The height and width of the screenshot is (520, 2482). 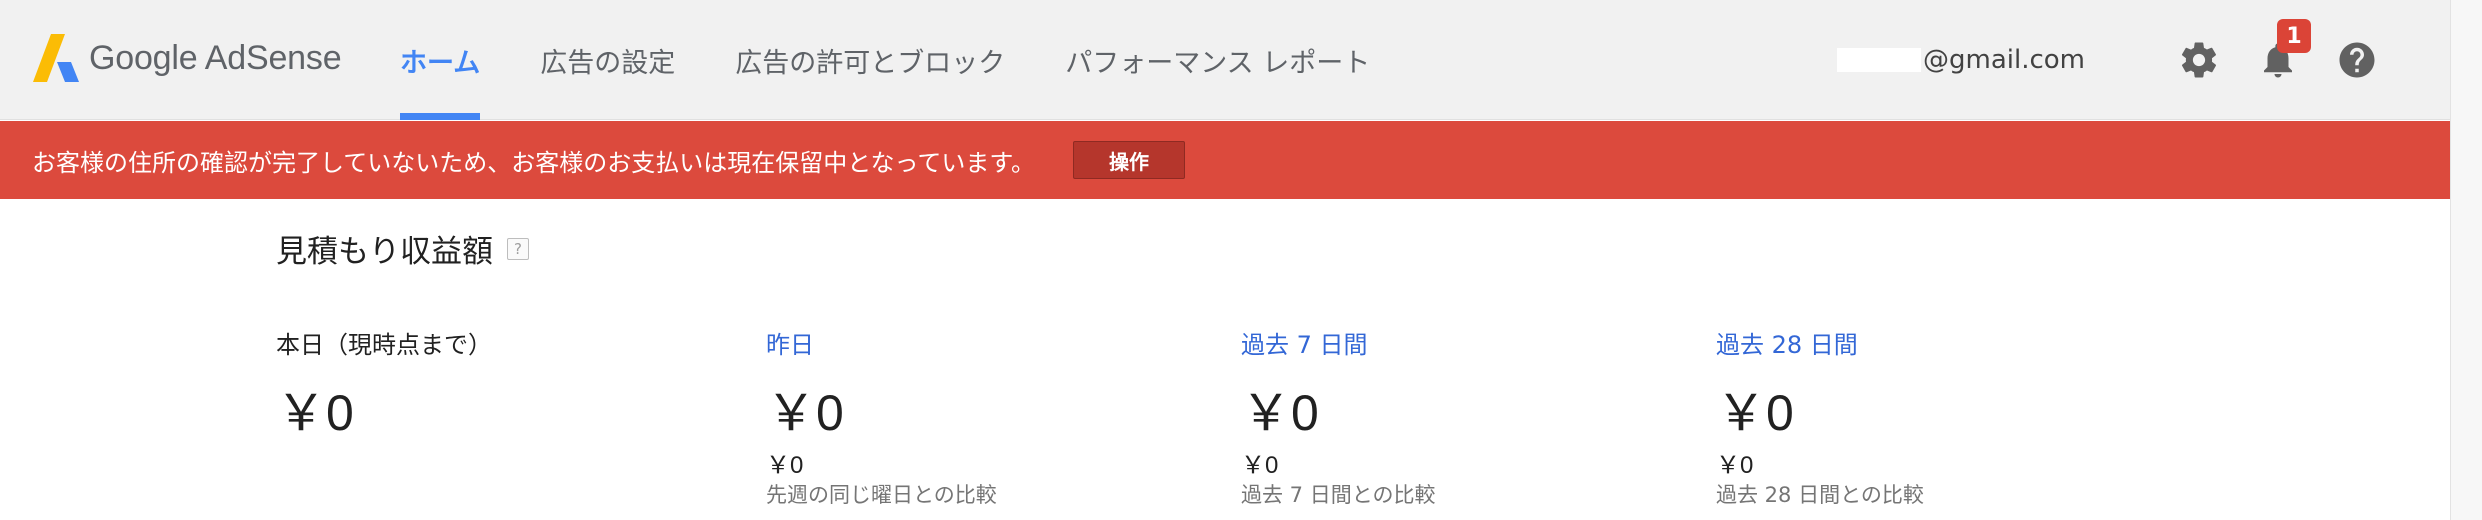 What do you see at coordinates (881, 495) in the screenshot?
I see `metric-yesterday-compare-note: 先週の同じ曜日との比較` at bounding box center [881, 495].